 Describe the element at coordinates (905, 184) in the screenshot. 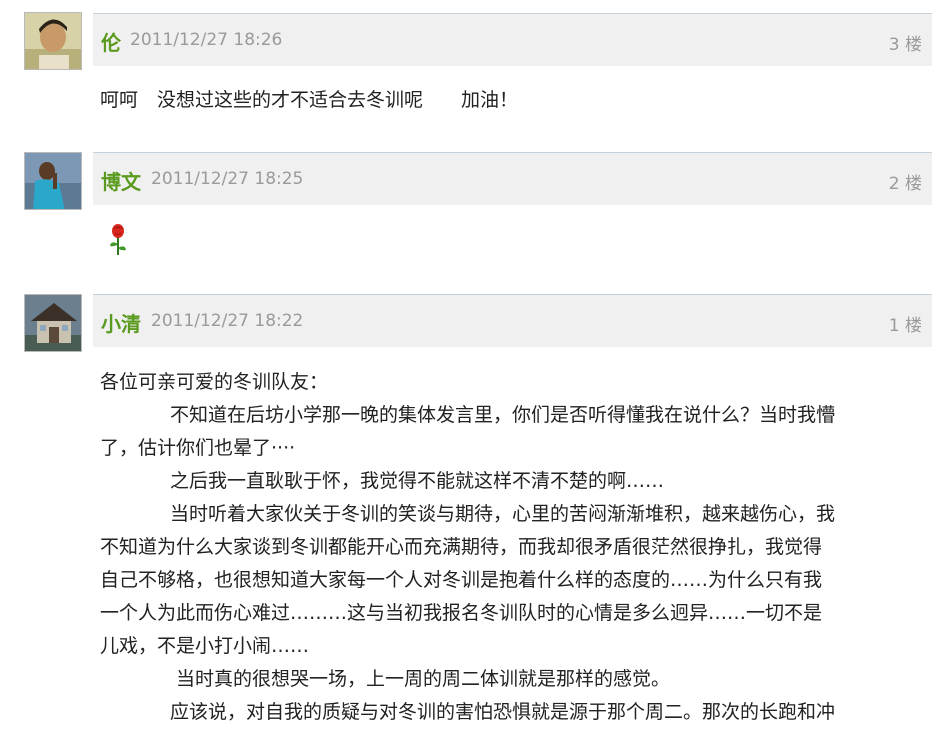

I see `floor-number: 2 楼` at that location.